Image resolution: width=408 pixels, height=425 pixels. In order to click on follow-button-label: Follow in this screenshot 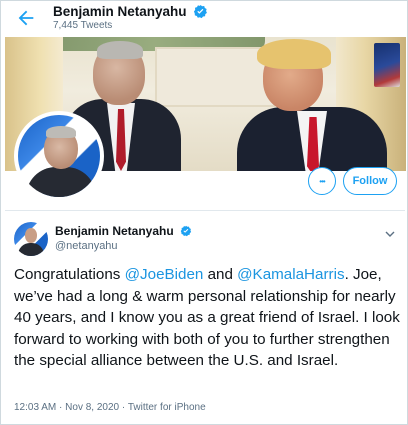, I will do `click(370, 181)`.